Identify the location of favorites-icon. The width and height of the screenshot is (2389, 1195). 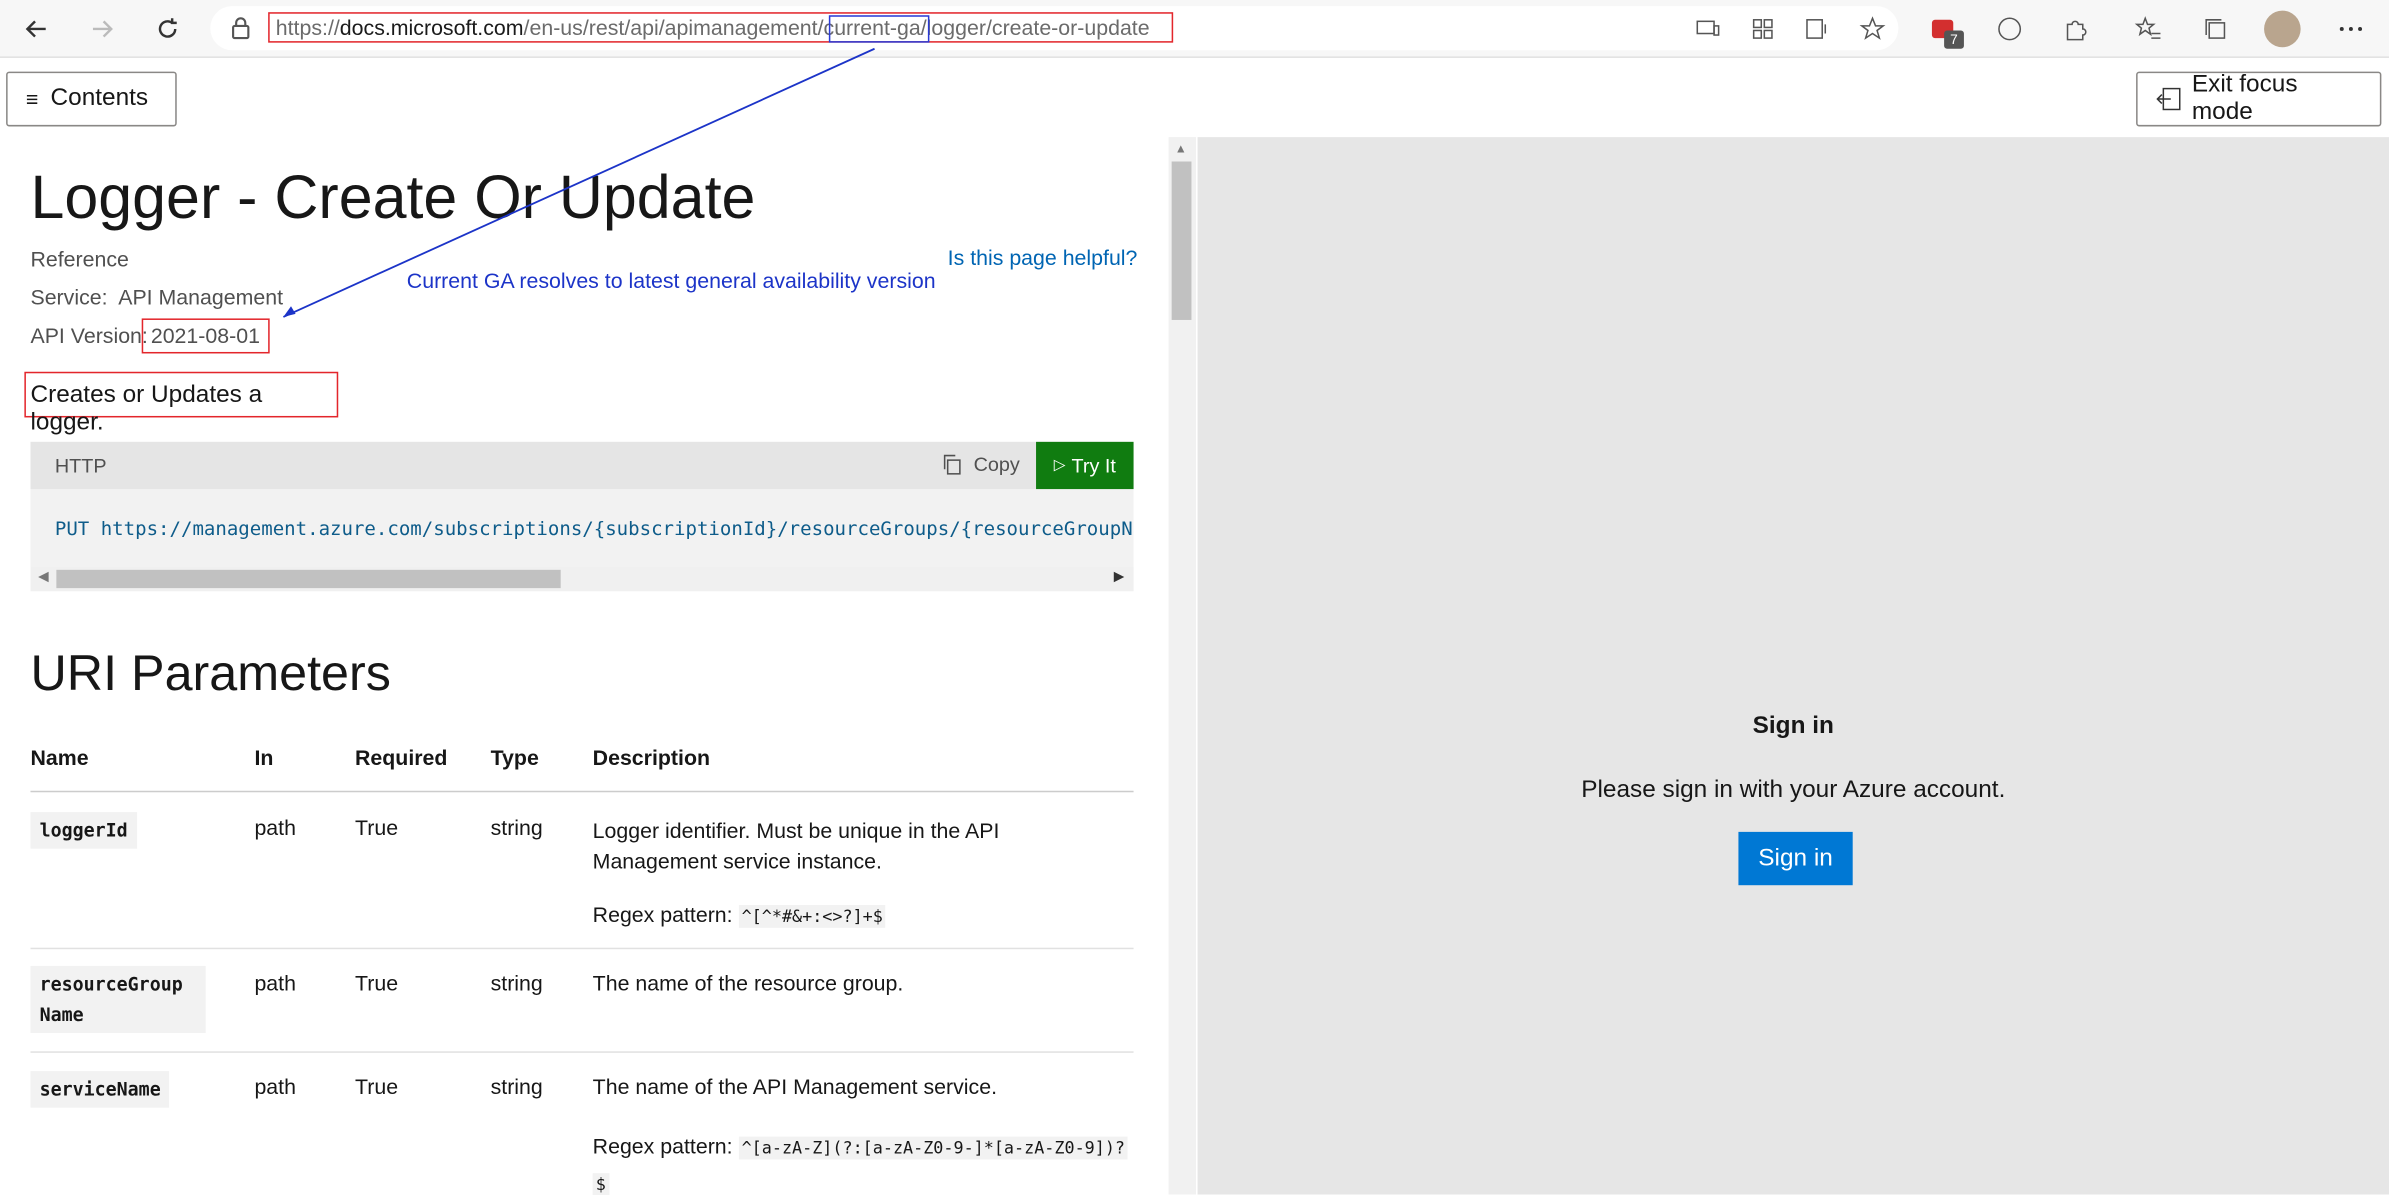
(2148, 29).